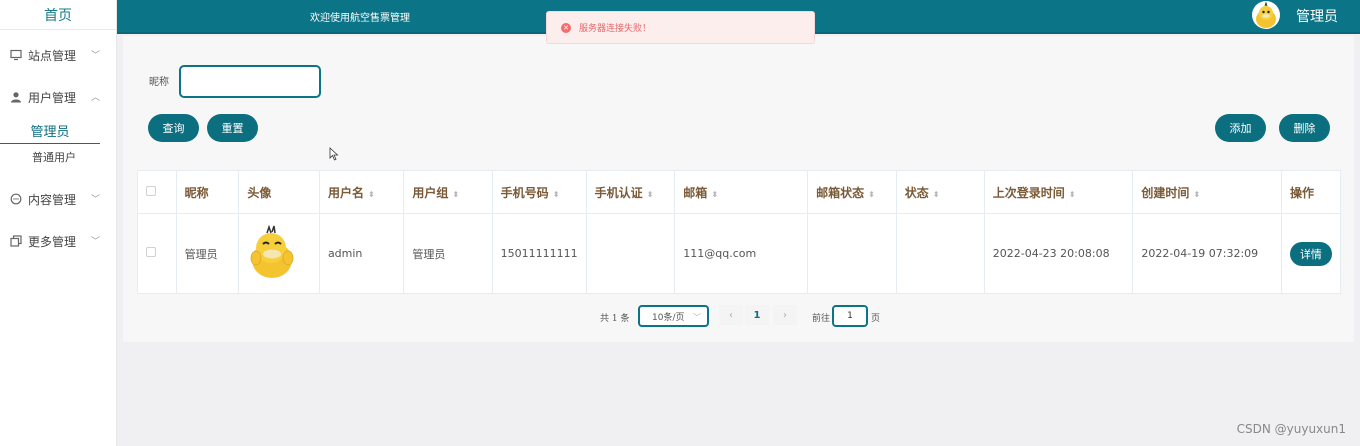 This screenshot has width=1360, height=446. Describe the element at coordinates (876, 319) in the screenshot. I see `goto-suffix: 页` at that location.